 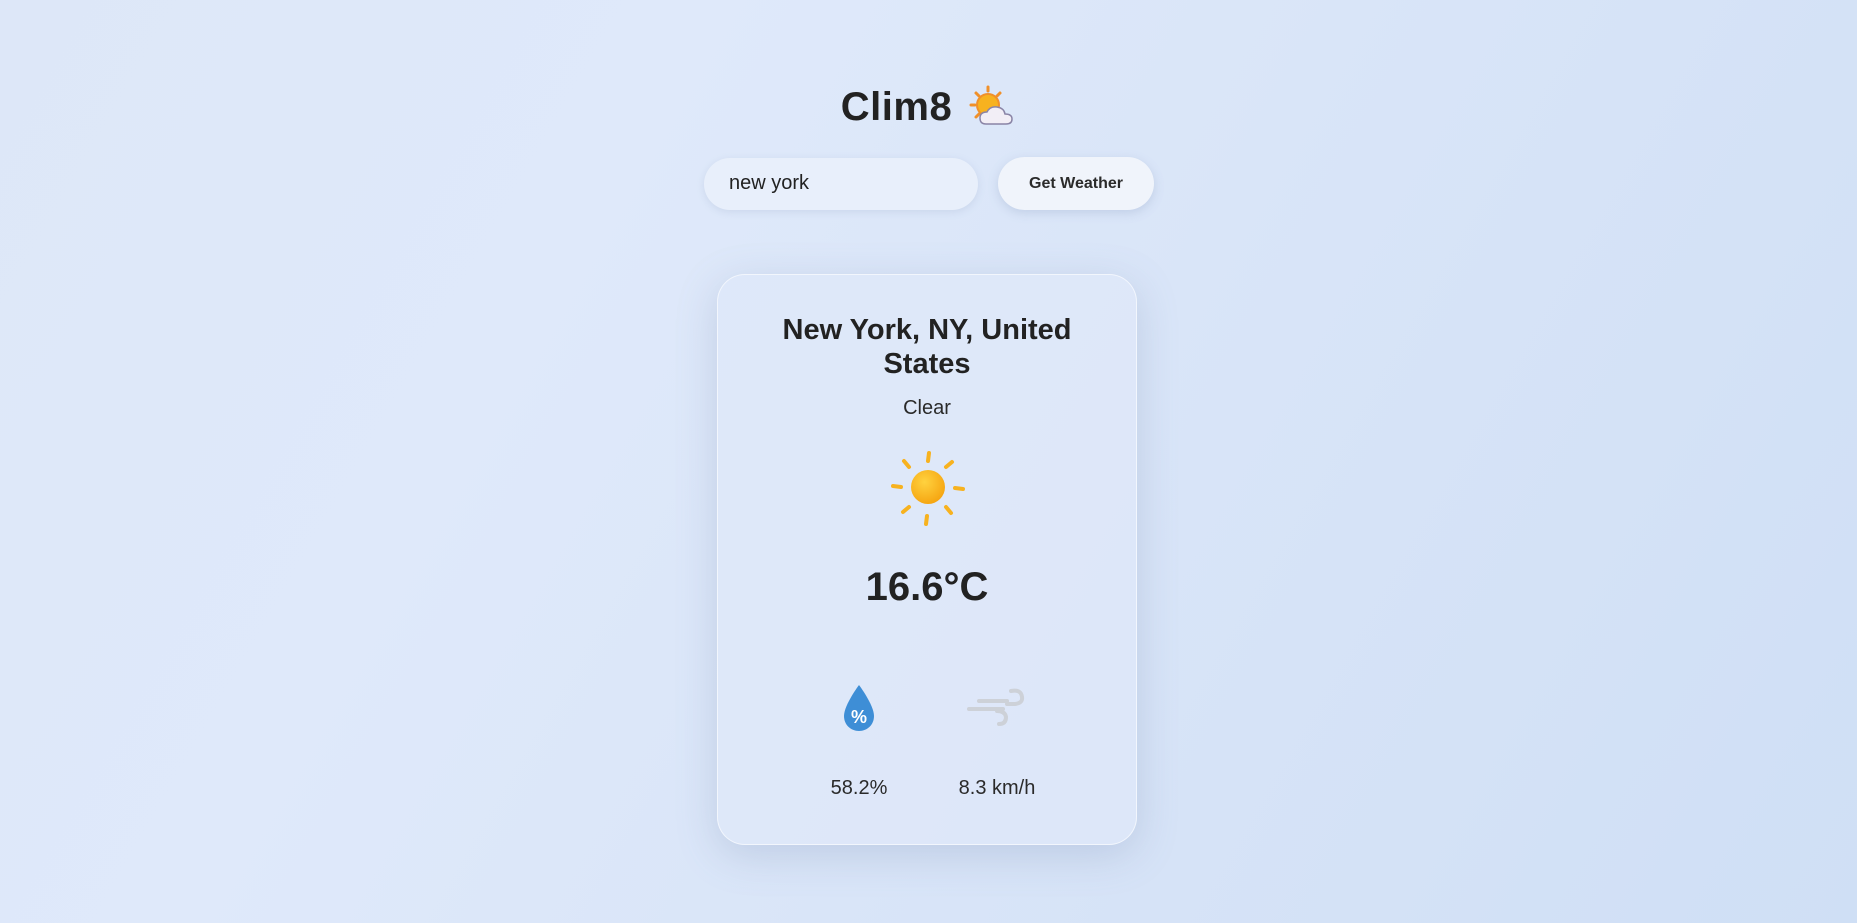 I want to click on app-title: Clim8, so click(x=896, y=106).